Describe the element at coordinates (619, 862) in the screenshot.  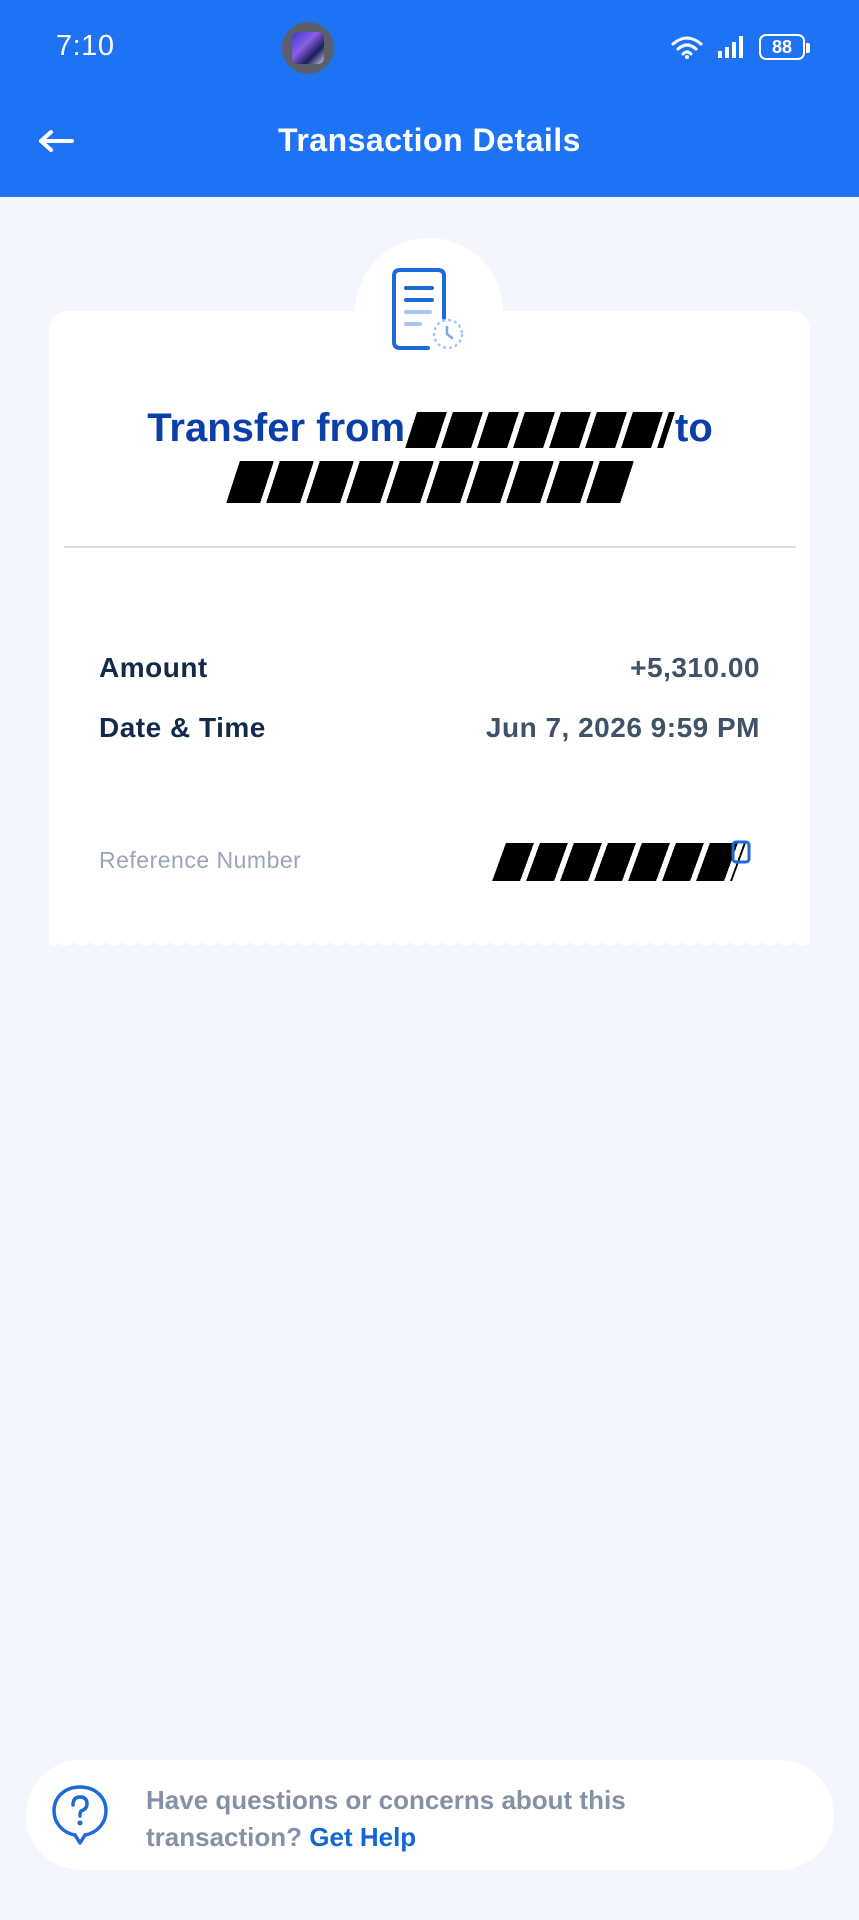
I see `redacted-reference-number` at that location.